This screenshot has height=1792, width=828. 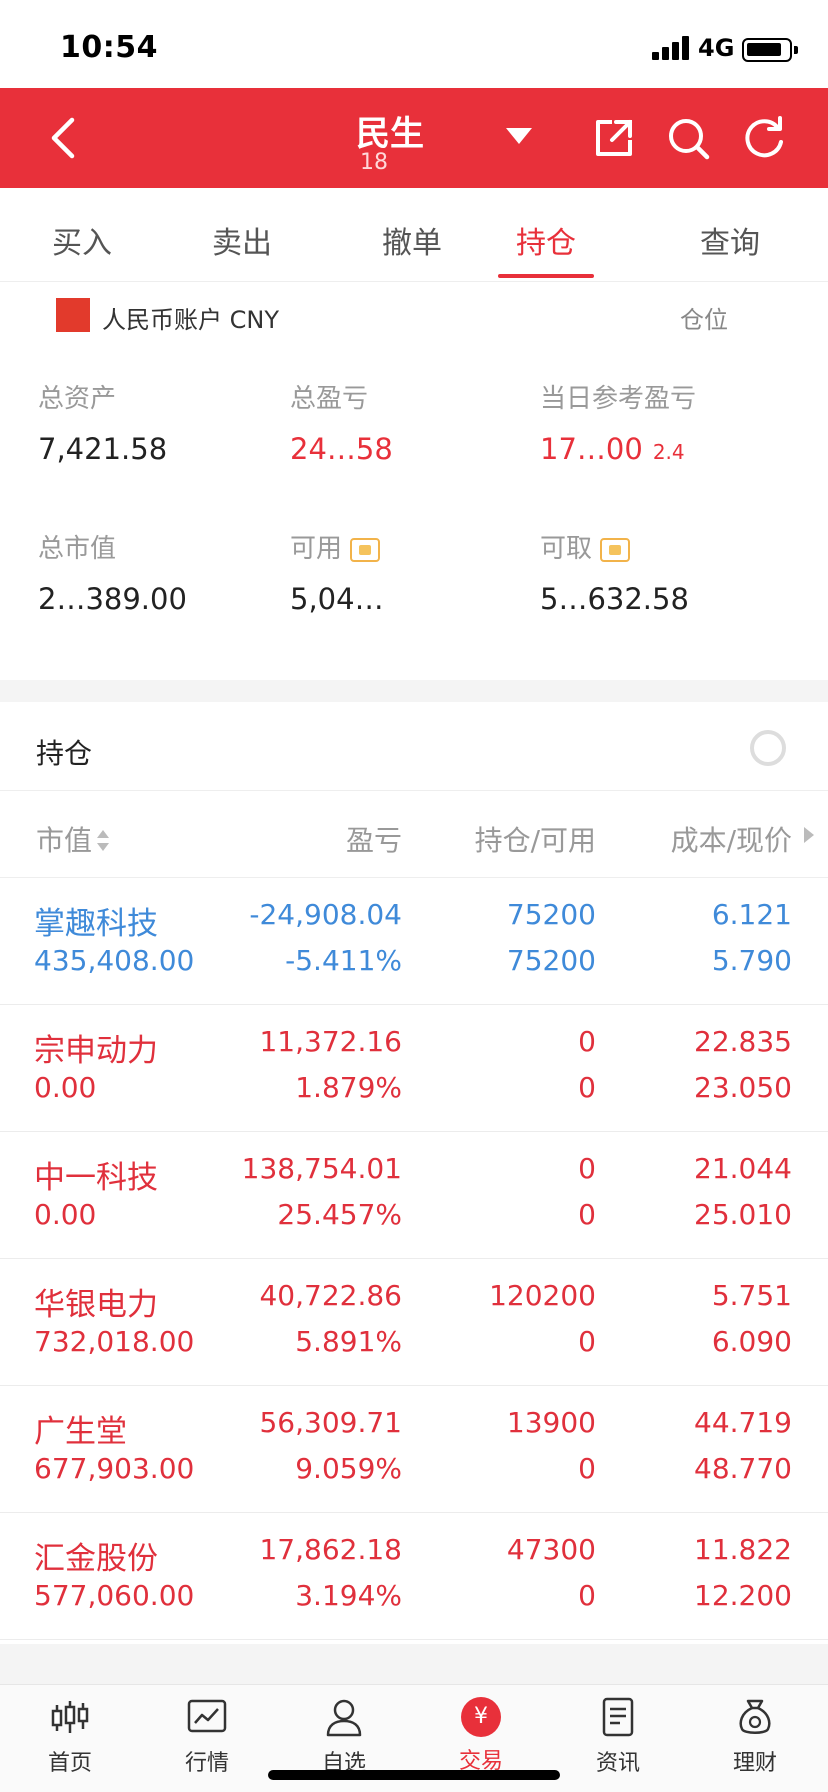 I want to click on signal-icon, so click(x=672, y=48).